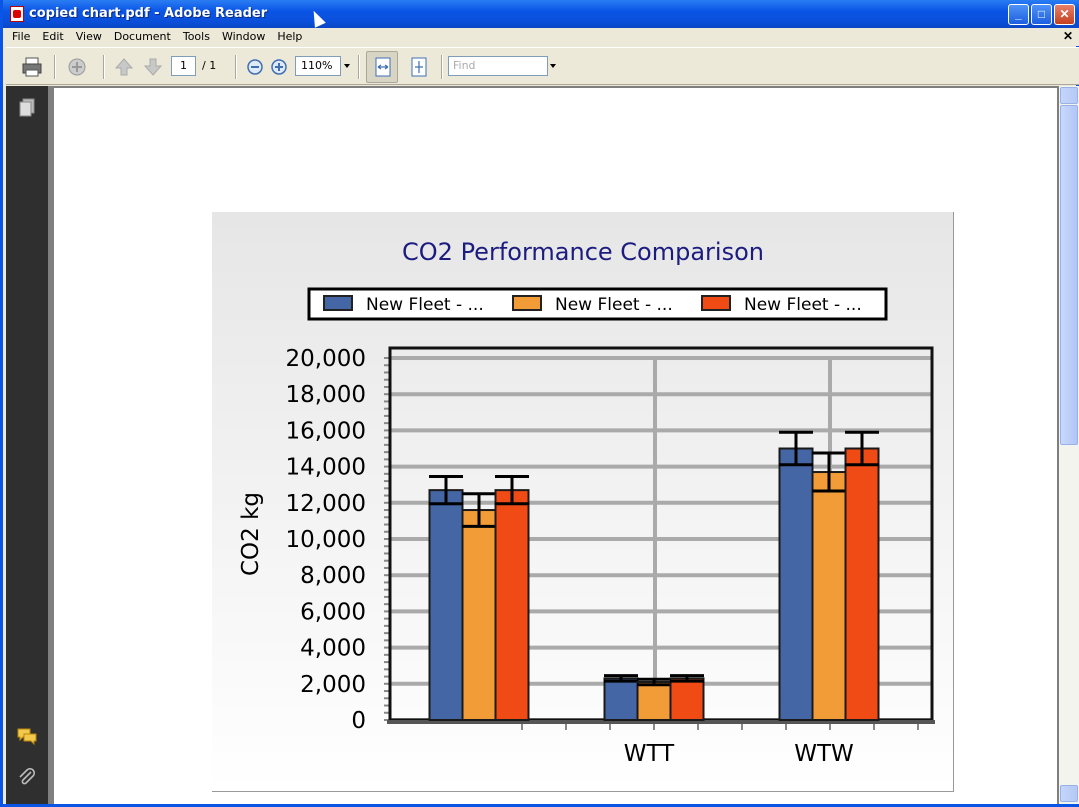  I want to click on vertical-scrollbar, so click(1069, 445).